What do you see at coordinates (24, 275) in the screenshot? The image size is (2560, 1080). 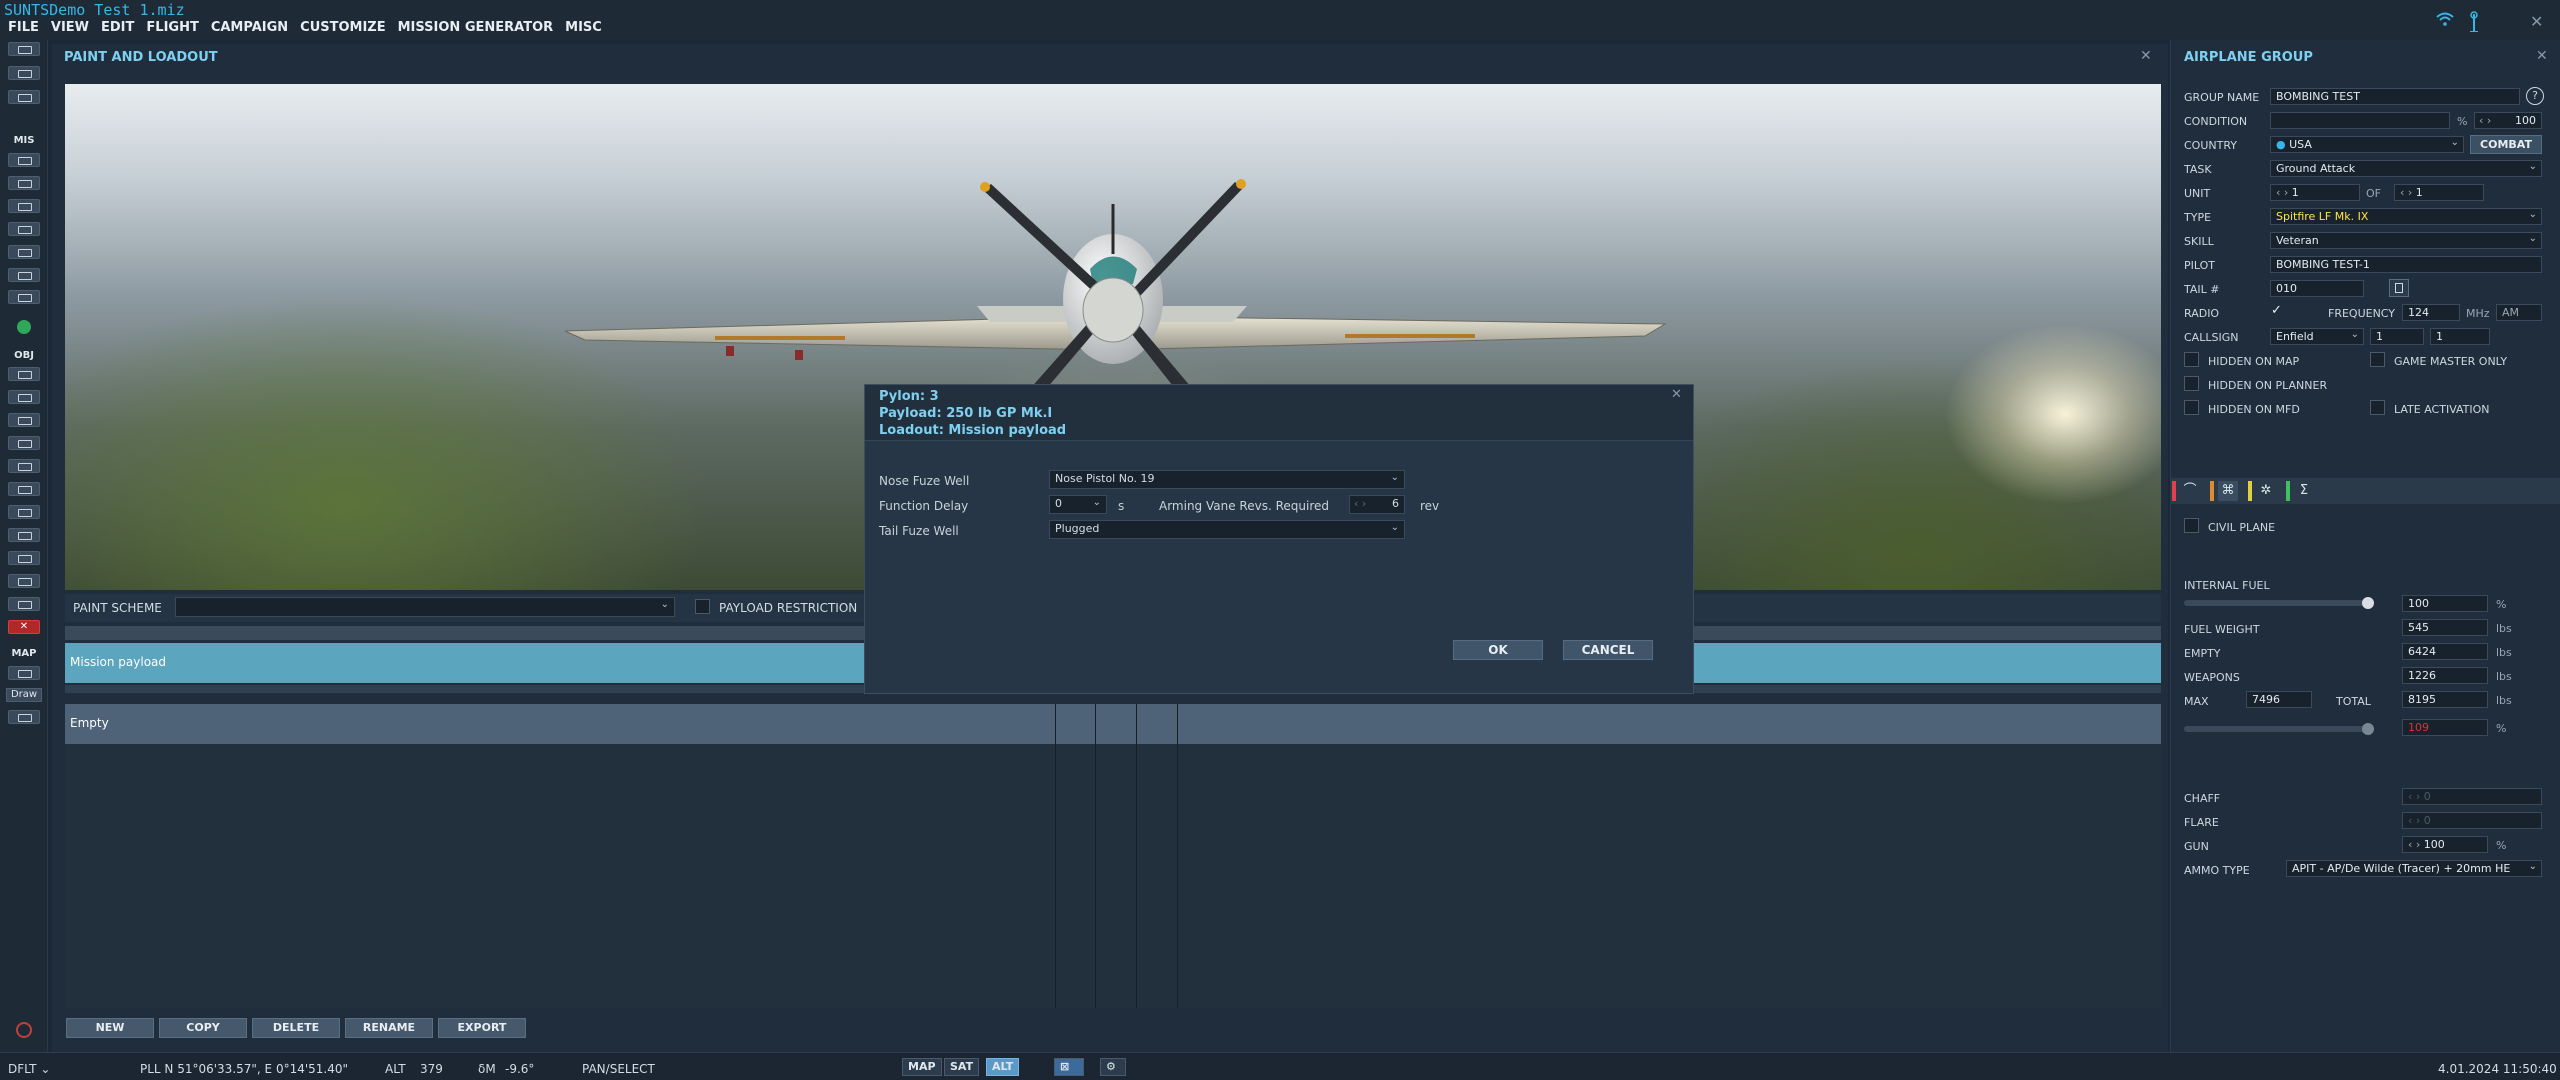 I see `check-icon` at bounding box center [24, 275].